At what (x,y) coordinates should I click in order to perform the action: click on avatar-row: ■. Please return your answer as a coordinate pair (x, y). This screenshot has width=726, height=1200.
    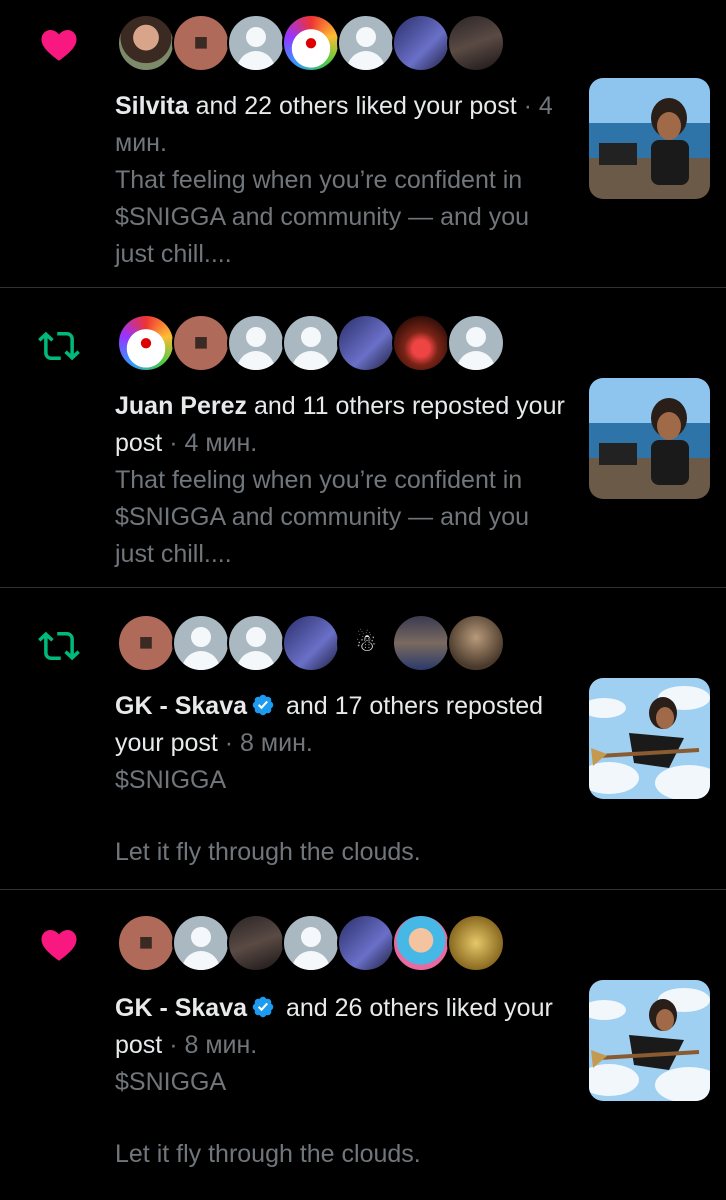
    Looking at the image, I should click on (311, 944).